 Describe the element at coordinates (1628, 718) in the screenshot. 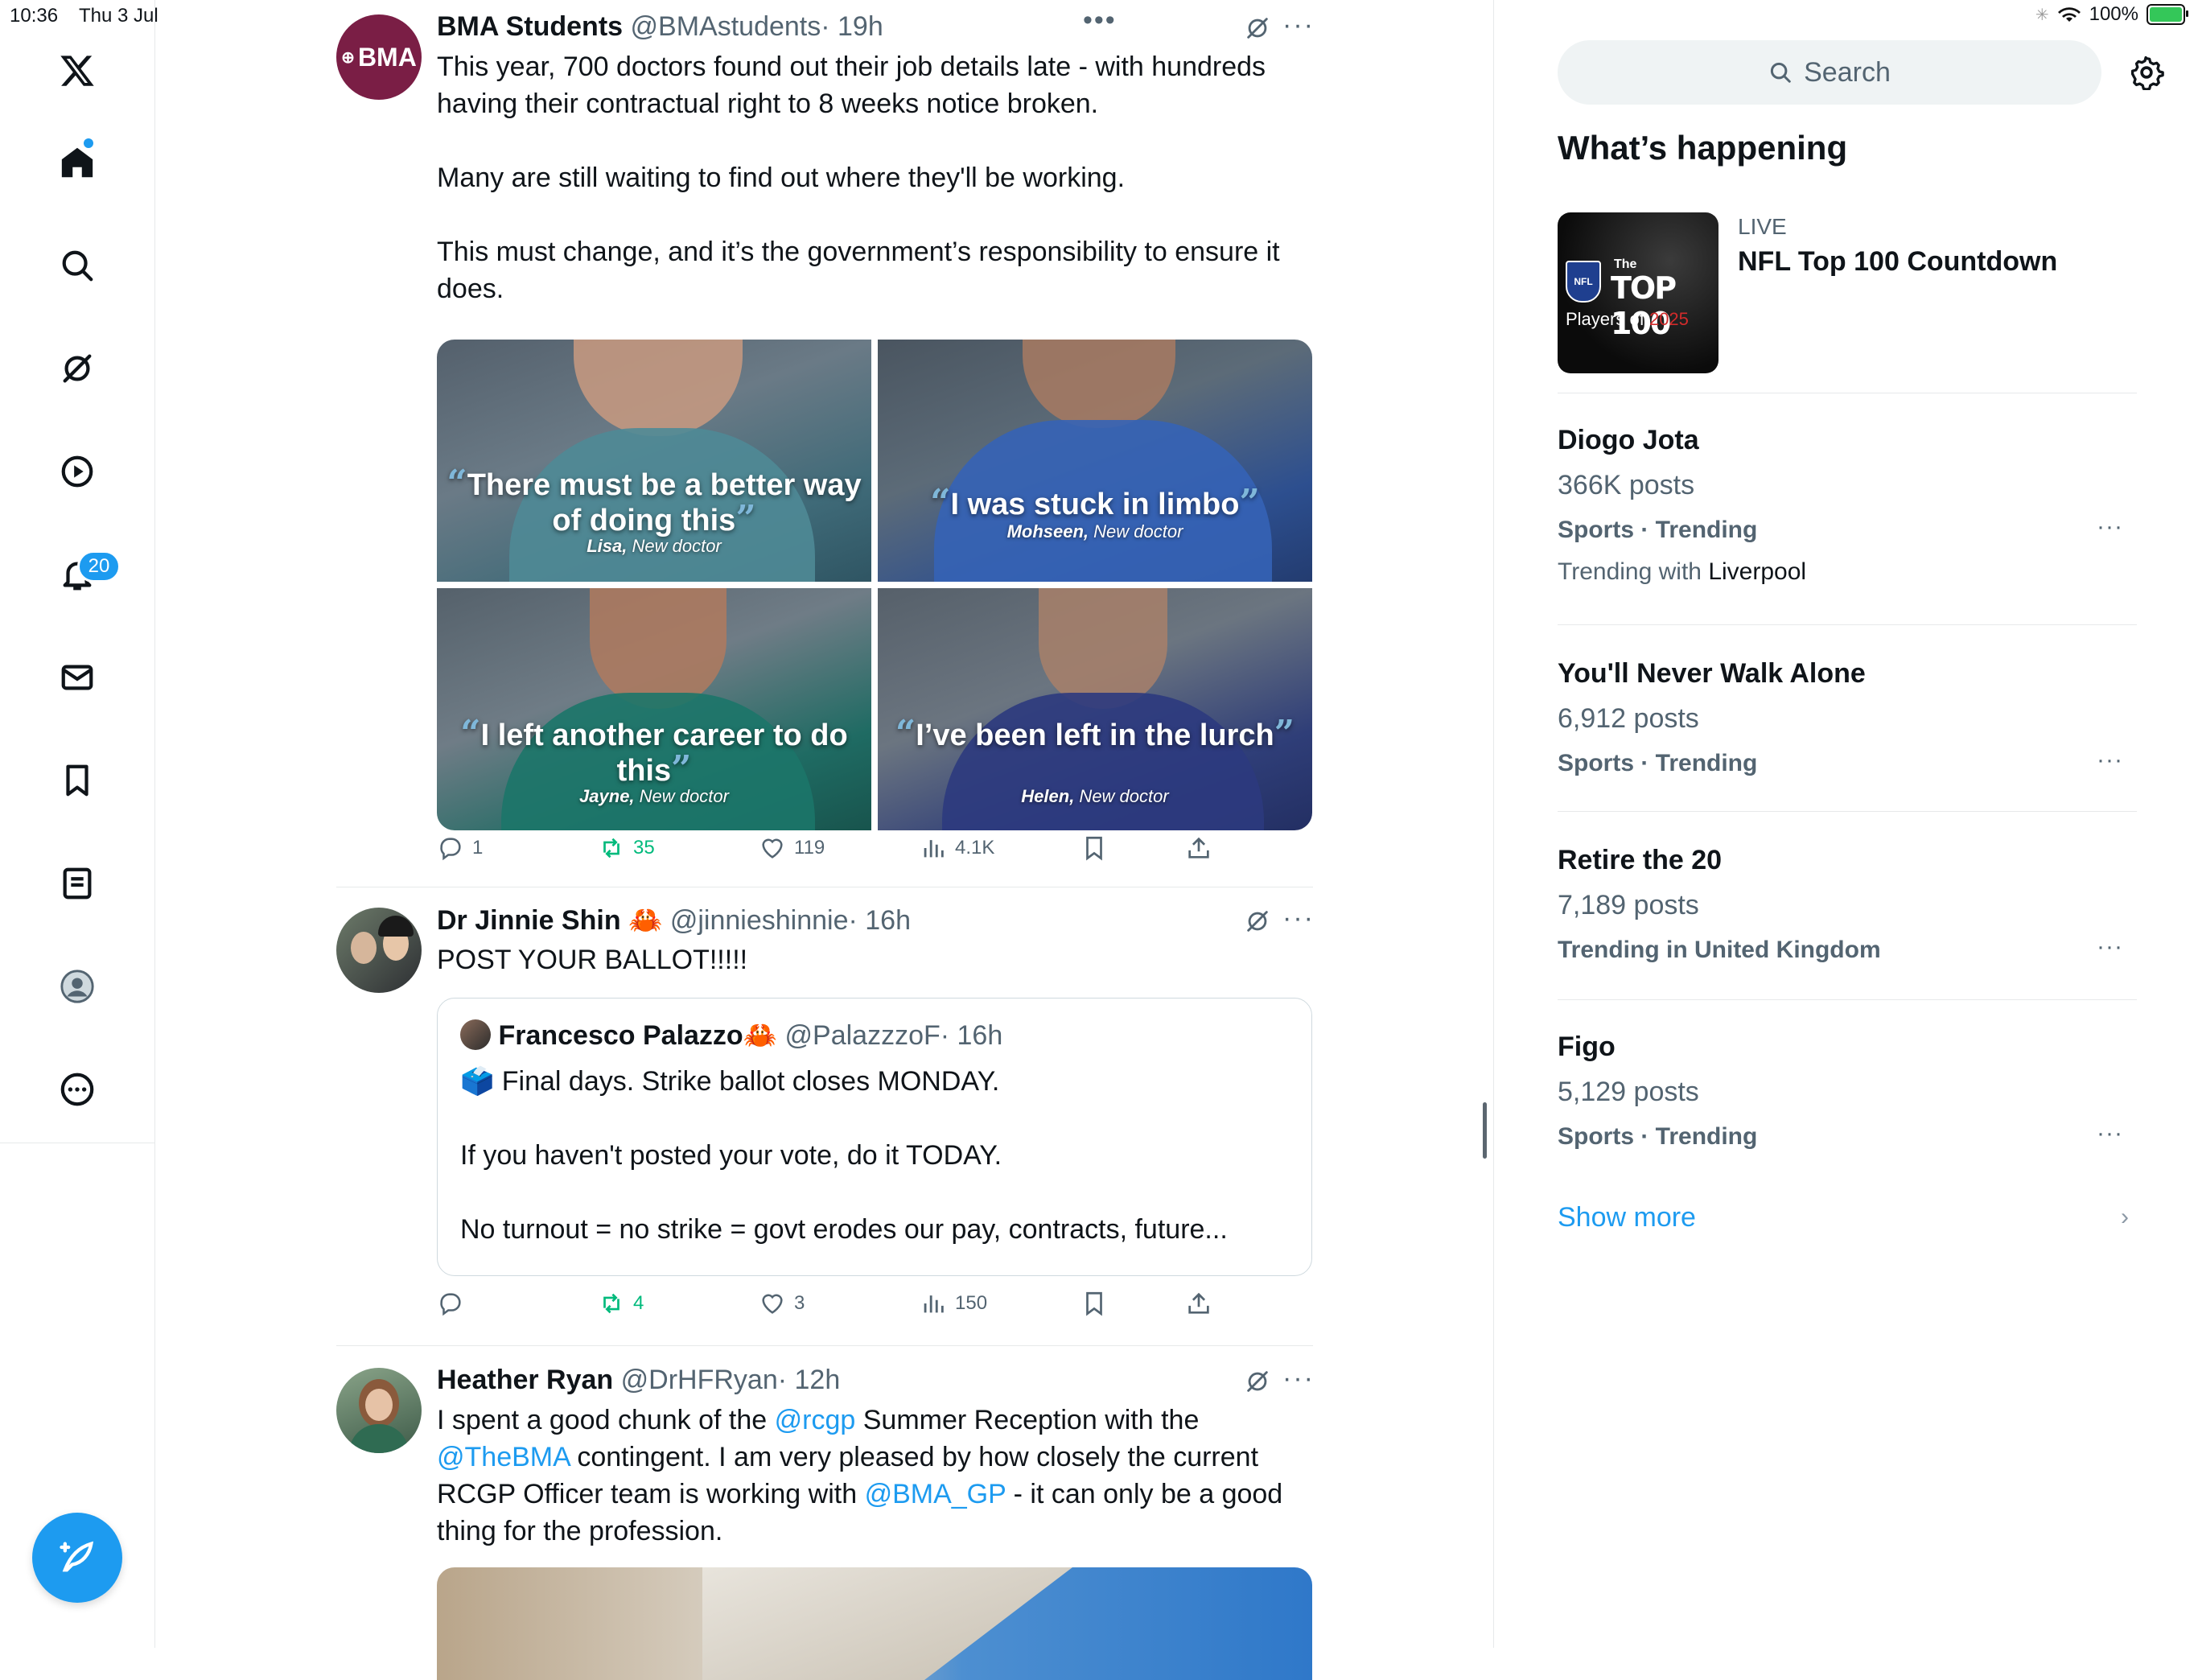

I see `trend-posts: 6,912 posts` at that location.